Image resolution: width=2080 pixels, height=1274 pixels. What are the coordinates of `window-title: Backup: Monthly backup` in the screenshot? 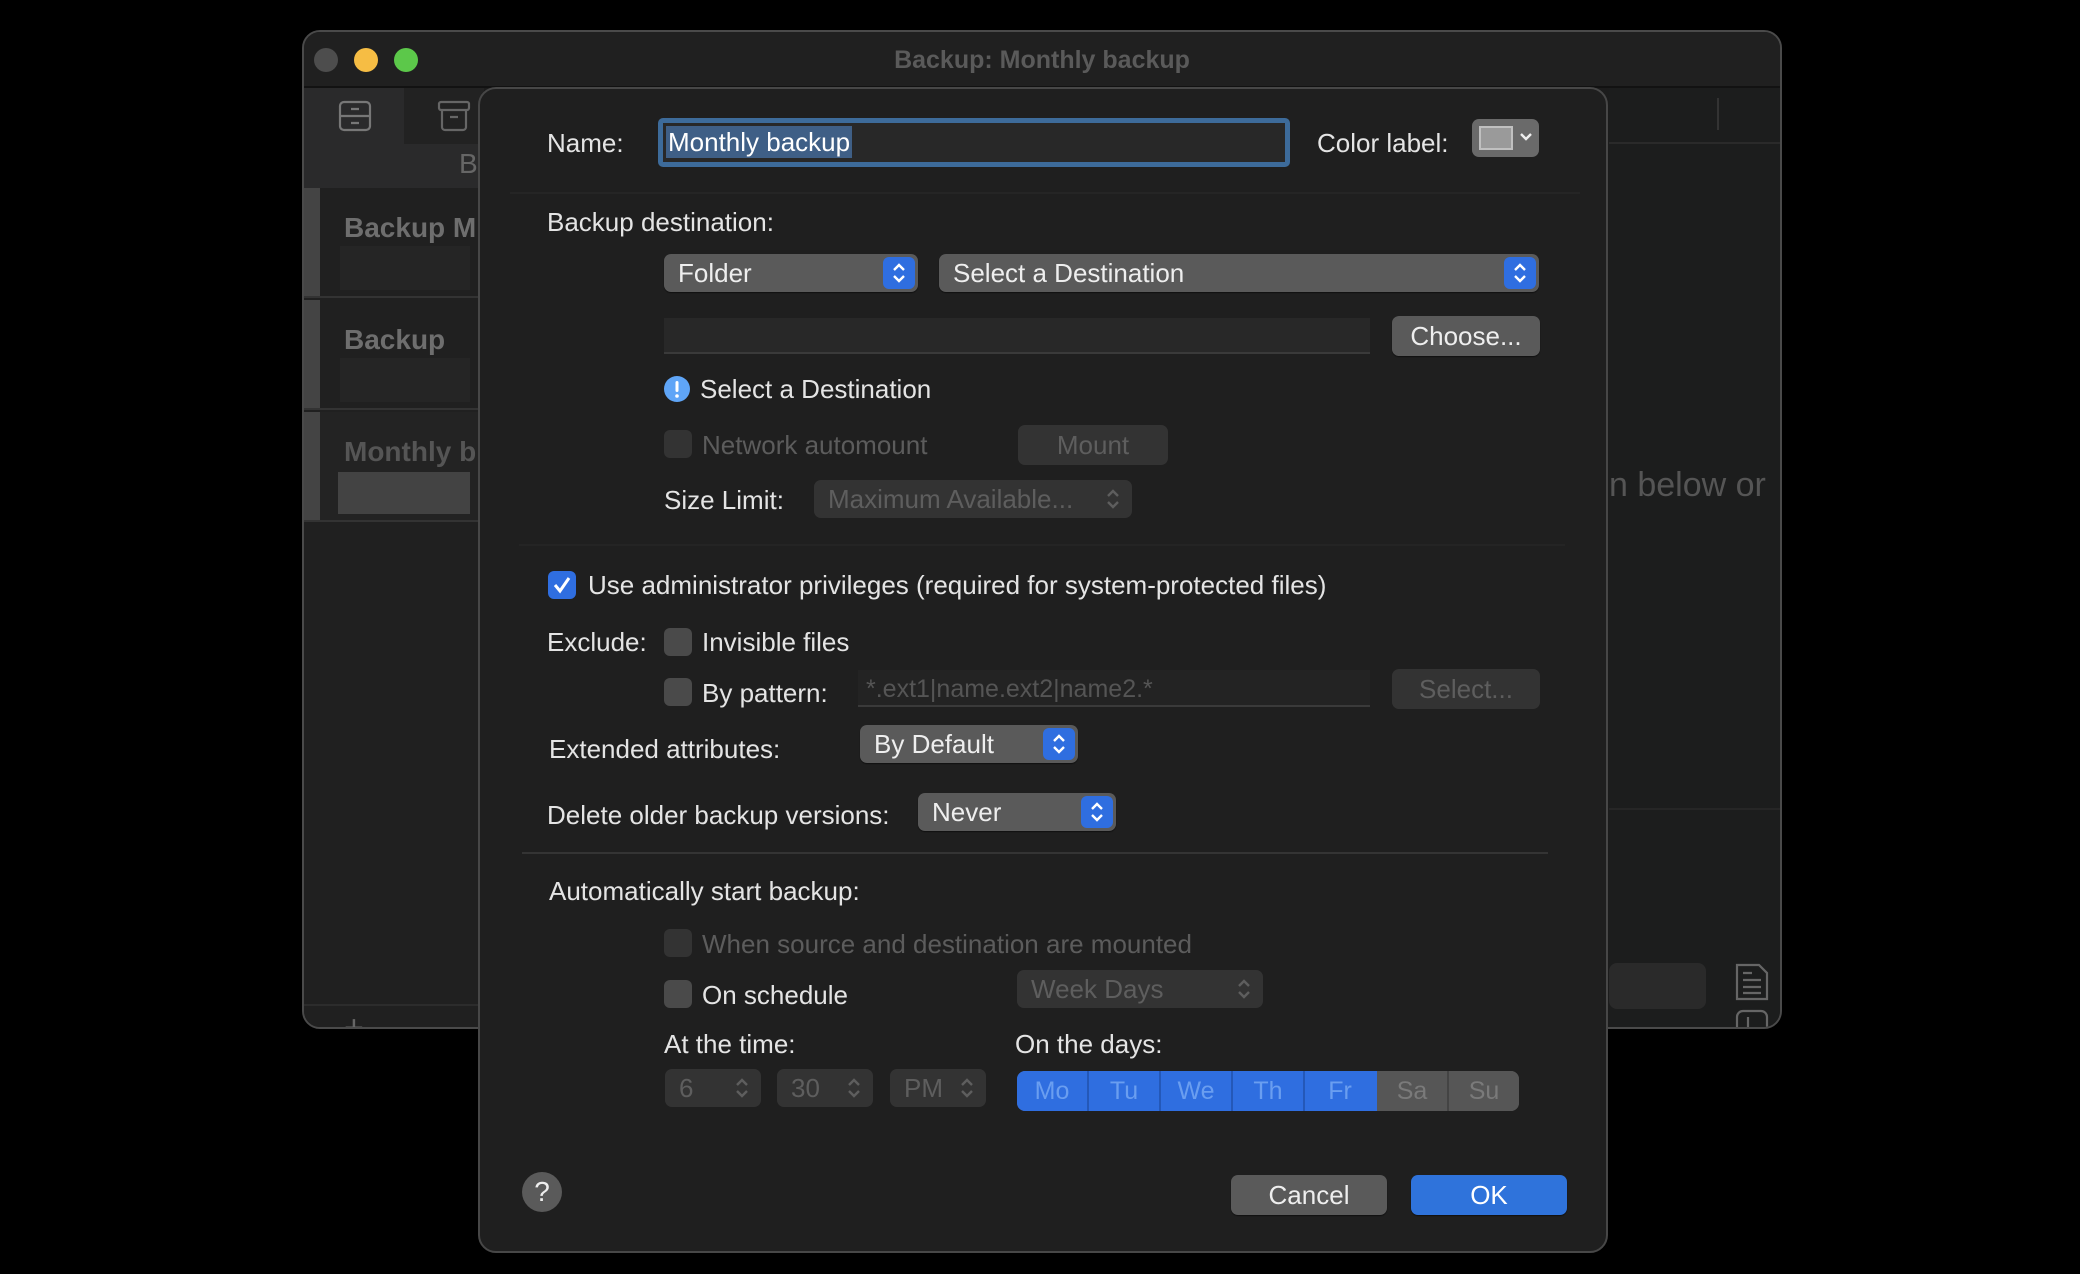 It's located at (1042, 60).